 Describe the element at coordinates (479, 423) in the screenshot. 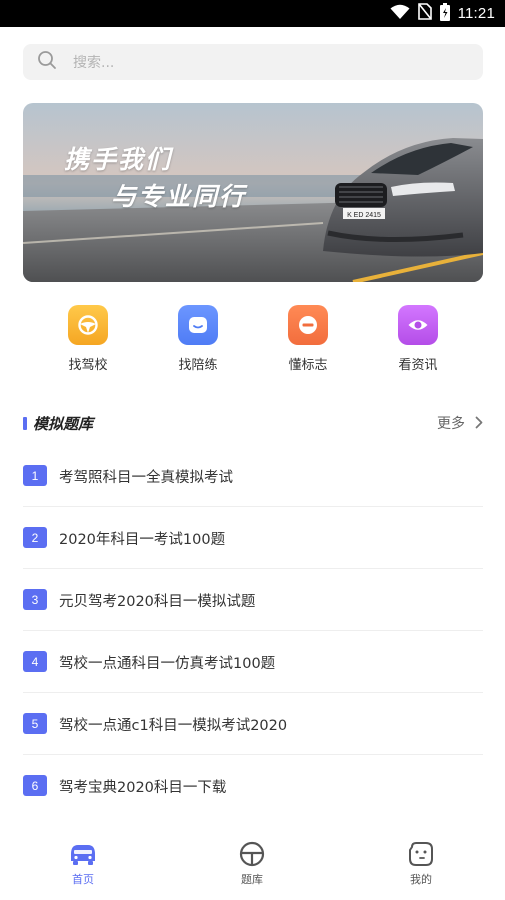

I see `chevron-right-icon` at that location.